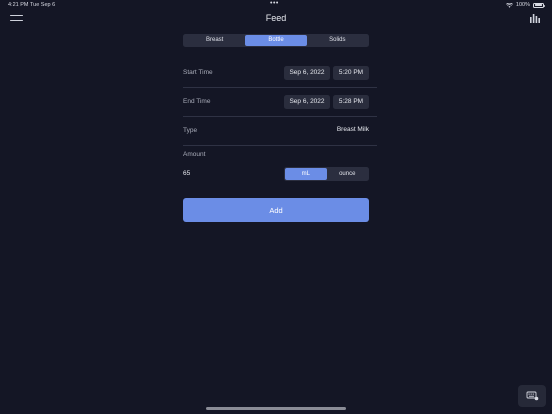  I want to click on start-time-row: Start Time Sep 6, 2022 5:20 PM, so click(280, 73).